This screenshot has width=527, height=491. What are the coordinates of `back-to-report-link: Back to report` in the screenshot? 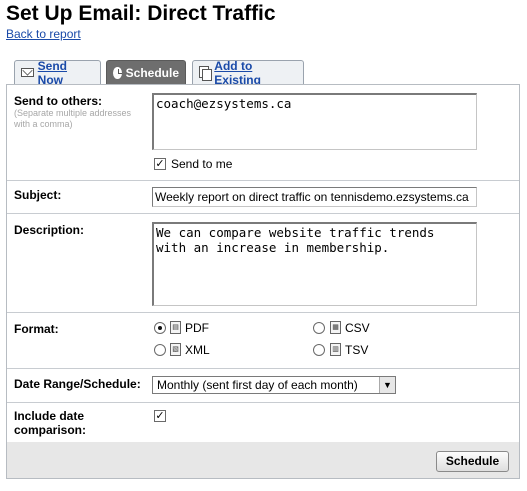 It's located at (43, 34).